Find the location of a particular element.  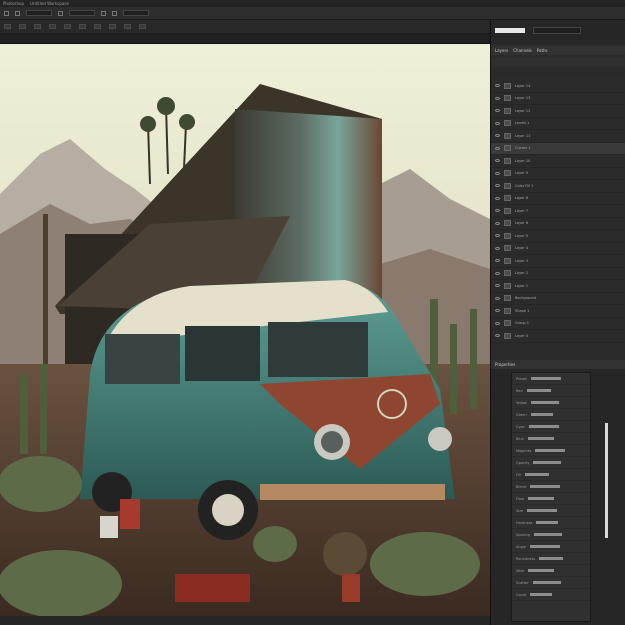

prop-row: Flow is located at coordinates (551, 499).